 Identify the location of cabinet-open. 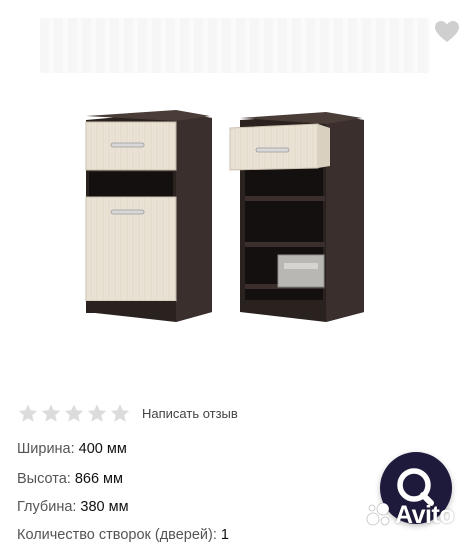
(296, 217).